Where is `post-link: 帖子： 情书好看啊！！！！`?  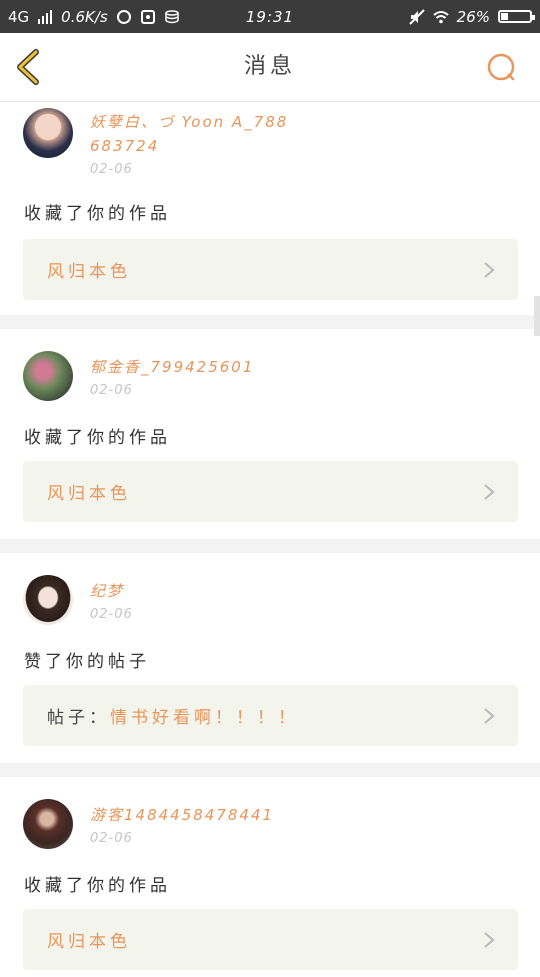
post-link: 帖子： 情书好看啊！！！！ is located at coordinates (270, 715).